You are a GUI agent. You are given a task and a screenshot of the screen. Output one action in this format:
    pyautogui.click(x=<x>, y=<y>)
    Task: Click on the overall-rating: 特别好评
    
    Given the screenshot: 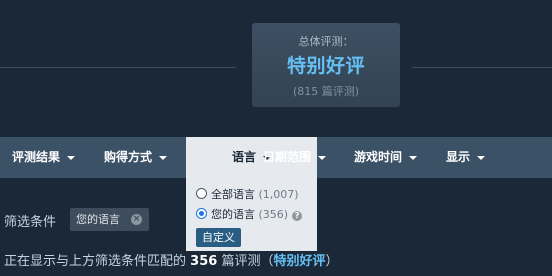 What is the action you would take?
    pyautogui.click(x=325, y=66)
    